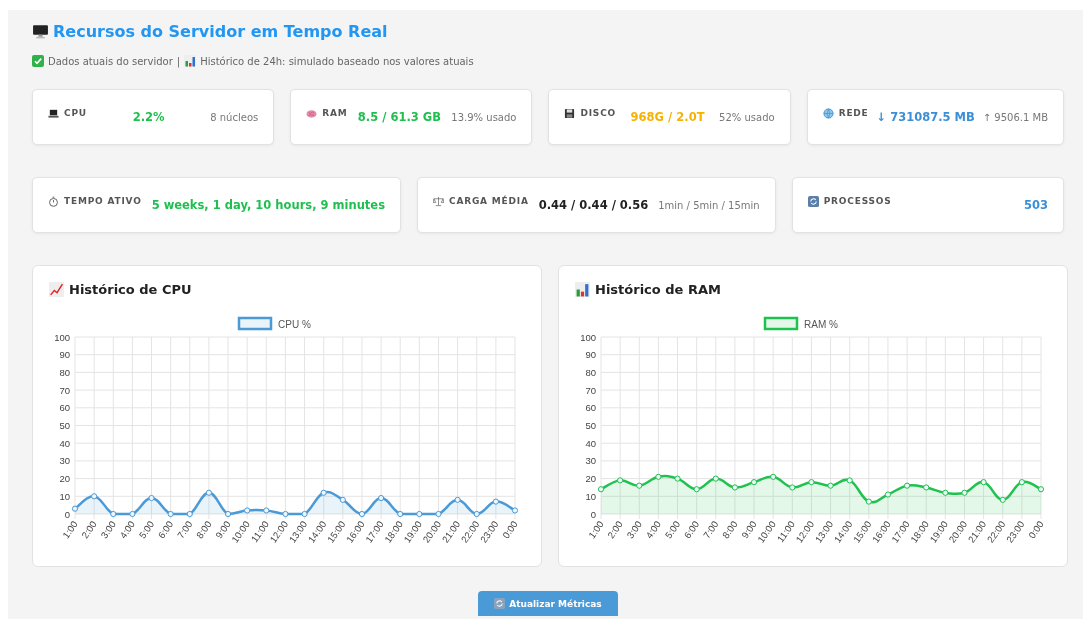  Describe the element at coordinates (667, 117) in the screenshot. I see `metric-value: 968G / 2.0T` at that location.